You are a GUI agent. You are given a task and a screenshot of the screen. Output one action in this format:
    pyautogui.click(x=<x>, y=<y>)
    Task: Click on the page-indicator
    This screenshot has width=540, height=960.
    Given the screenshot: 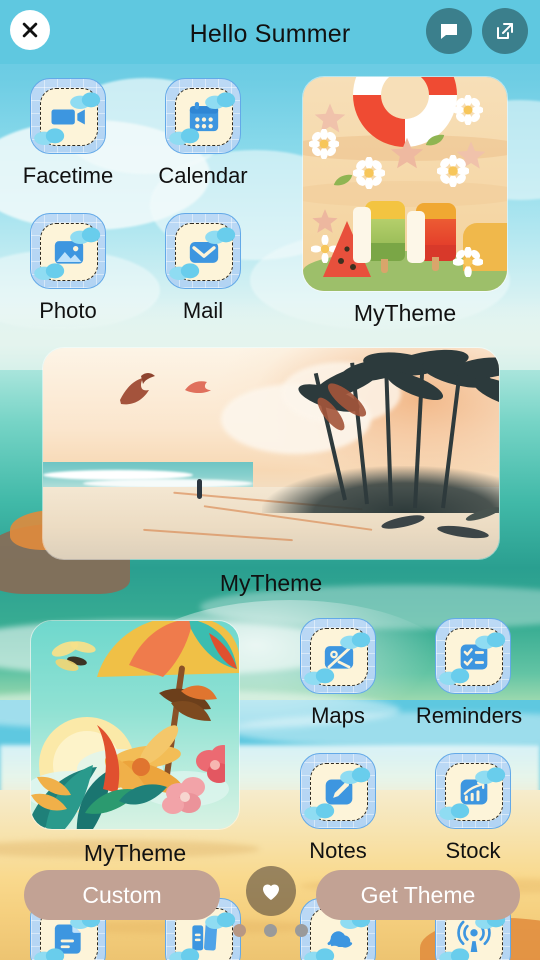 What is the action you would take?
    pyautogui.click(x=270, y=930)
    